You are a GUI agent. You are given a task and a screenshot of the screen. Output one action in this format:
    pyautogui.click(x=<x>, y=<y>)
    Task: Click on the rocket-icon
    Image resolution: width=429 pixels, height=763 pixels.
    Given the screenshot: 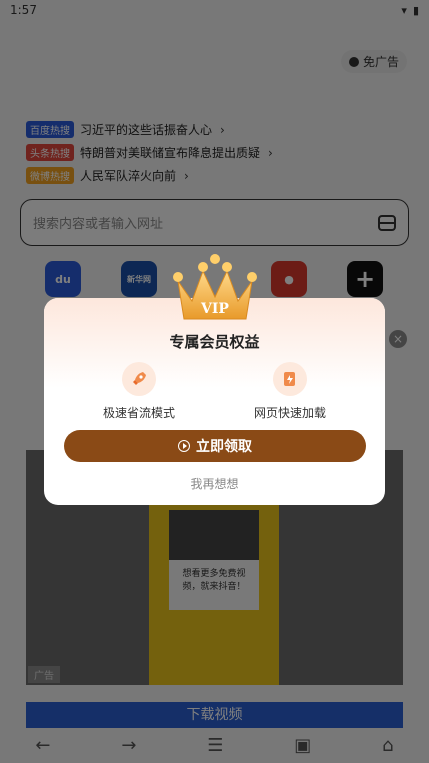 What is the action you would take?
    pyautogui.click(x=139, y=379)
    